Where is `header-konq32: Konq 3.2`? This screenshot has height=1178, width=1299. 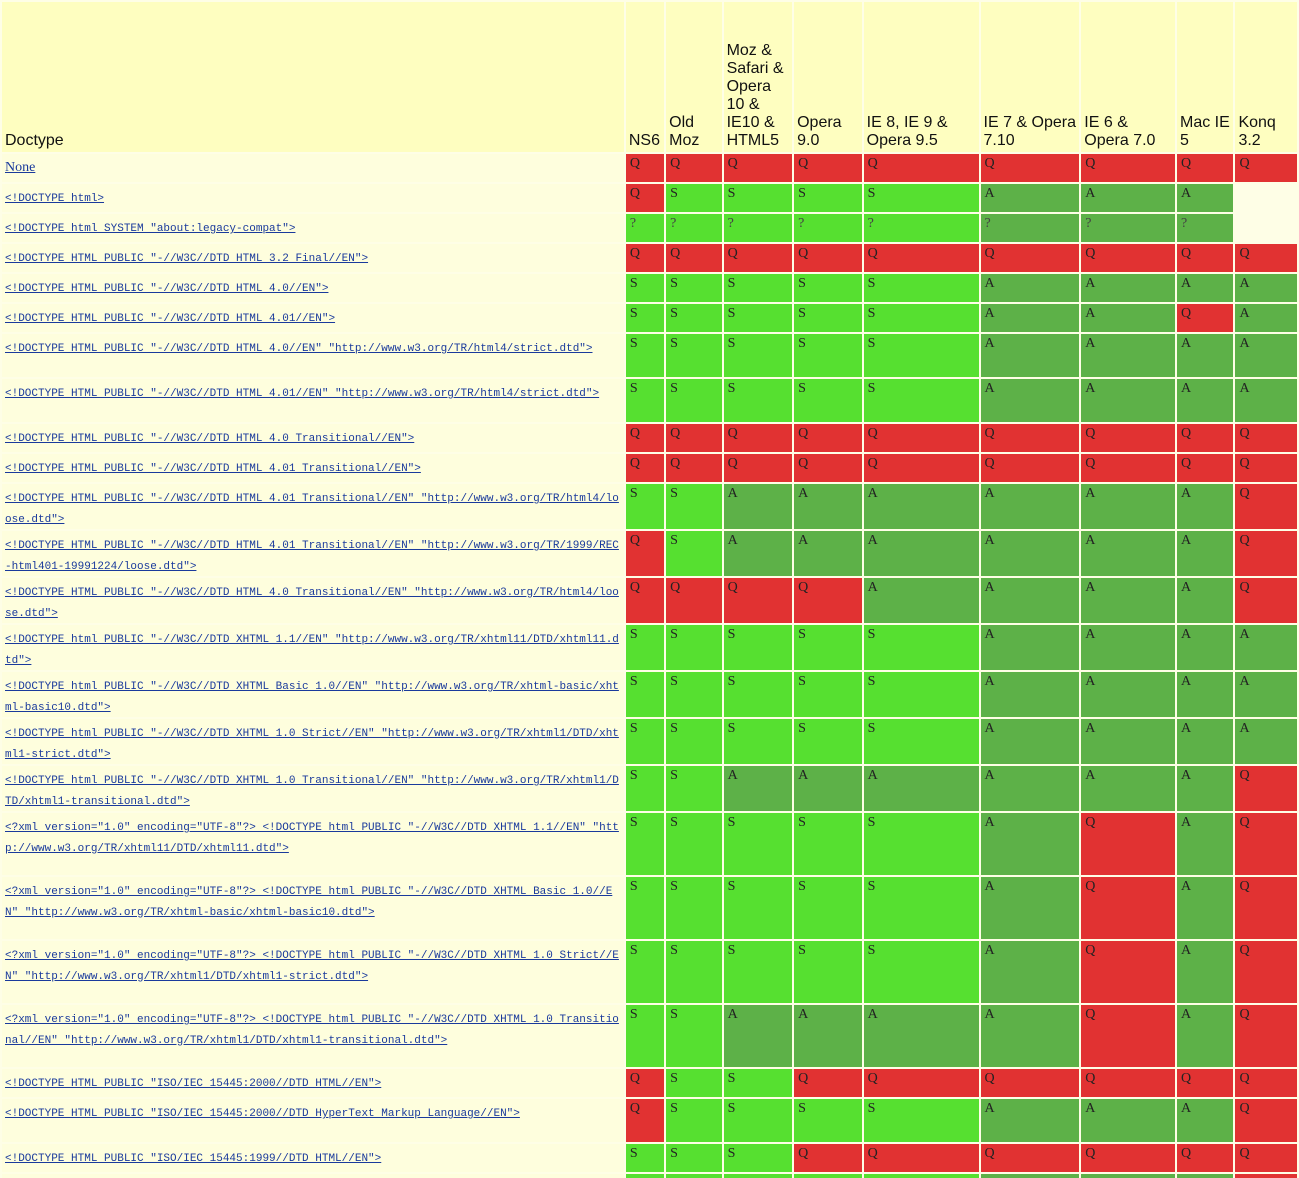
header-konq32: Konq 3.2 is located at coordinates (1266, 77).